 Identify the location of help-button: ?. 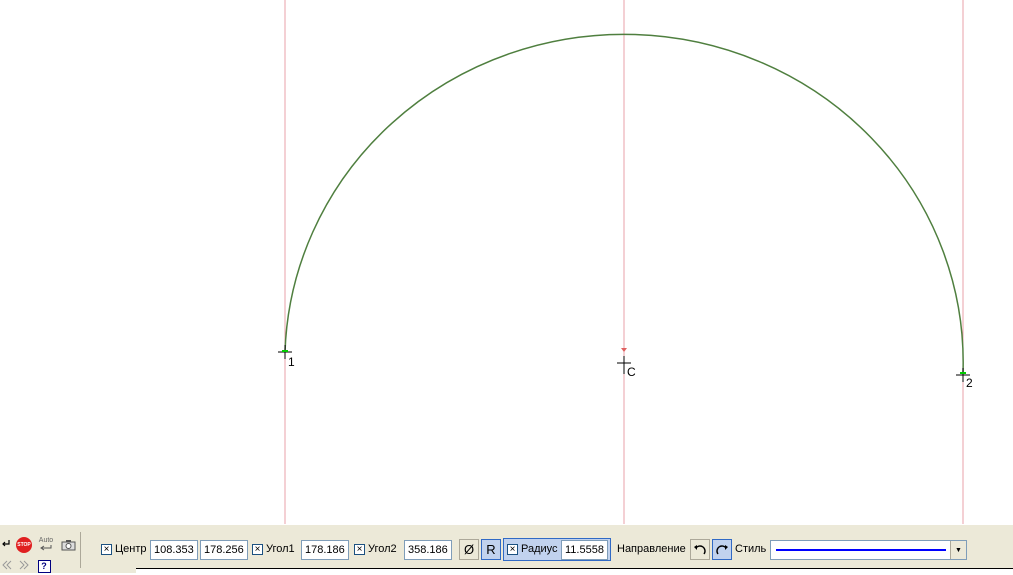
(44, 566).